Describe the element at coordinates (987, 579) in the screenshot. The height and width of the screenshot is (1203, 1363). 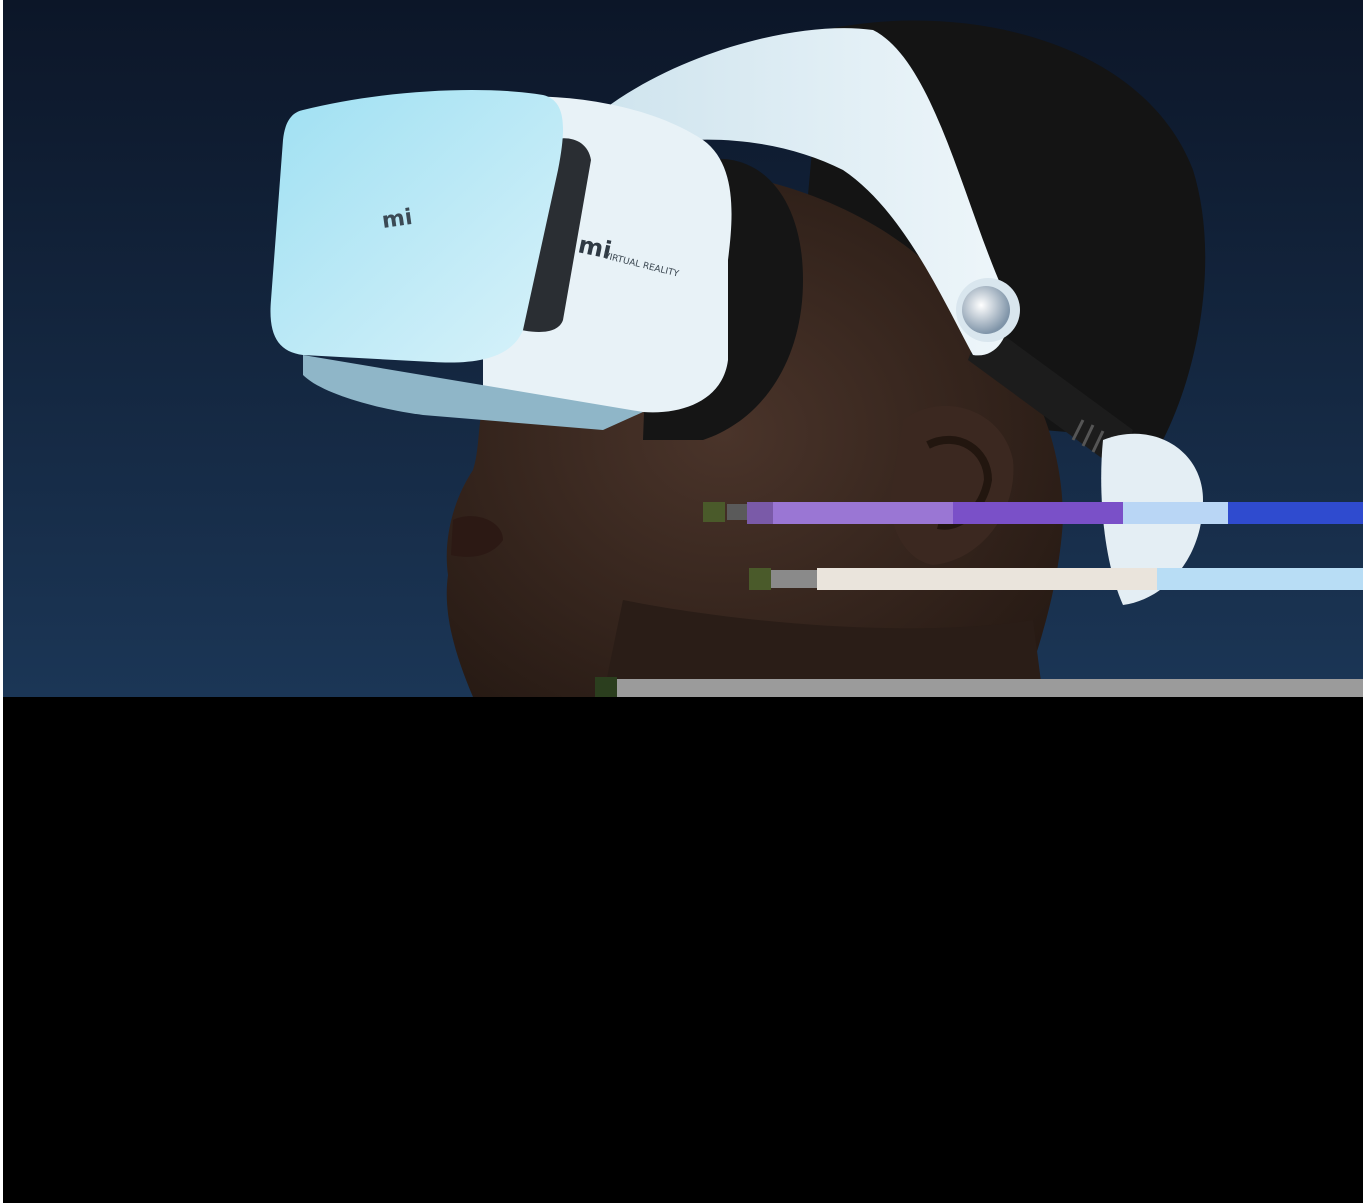
I see `glitch-band-white` at that location.